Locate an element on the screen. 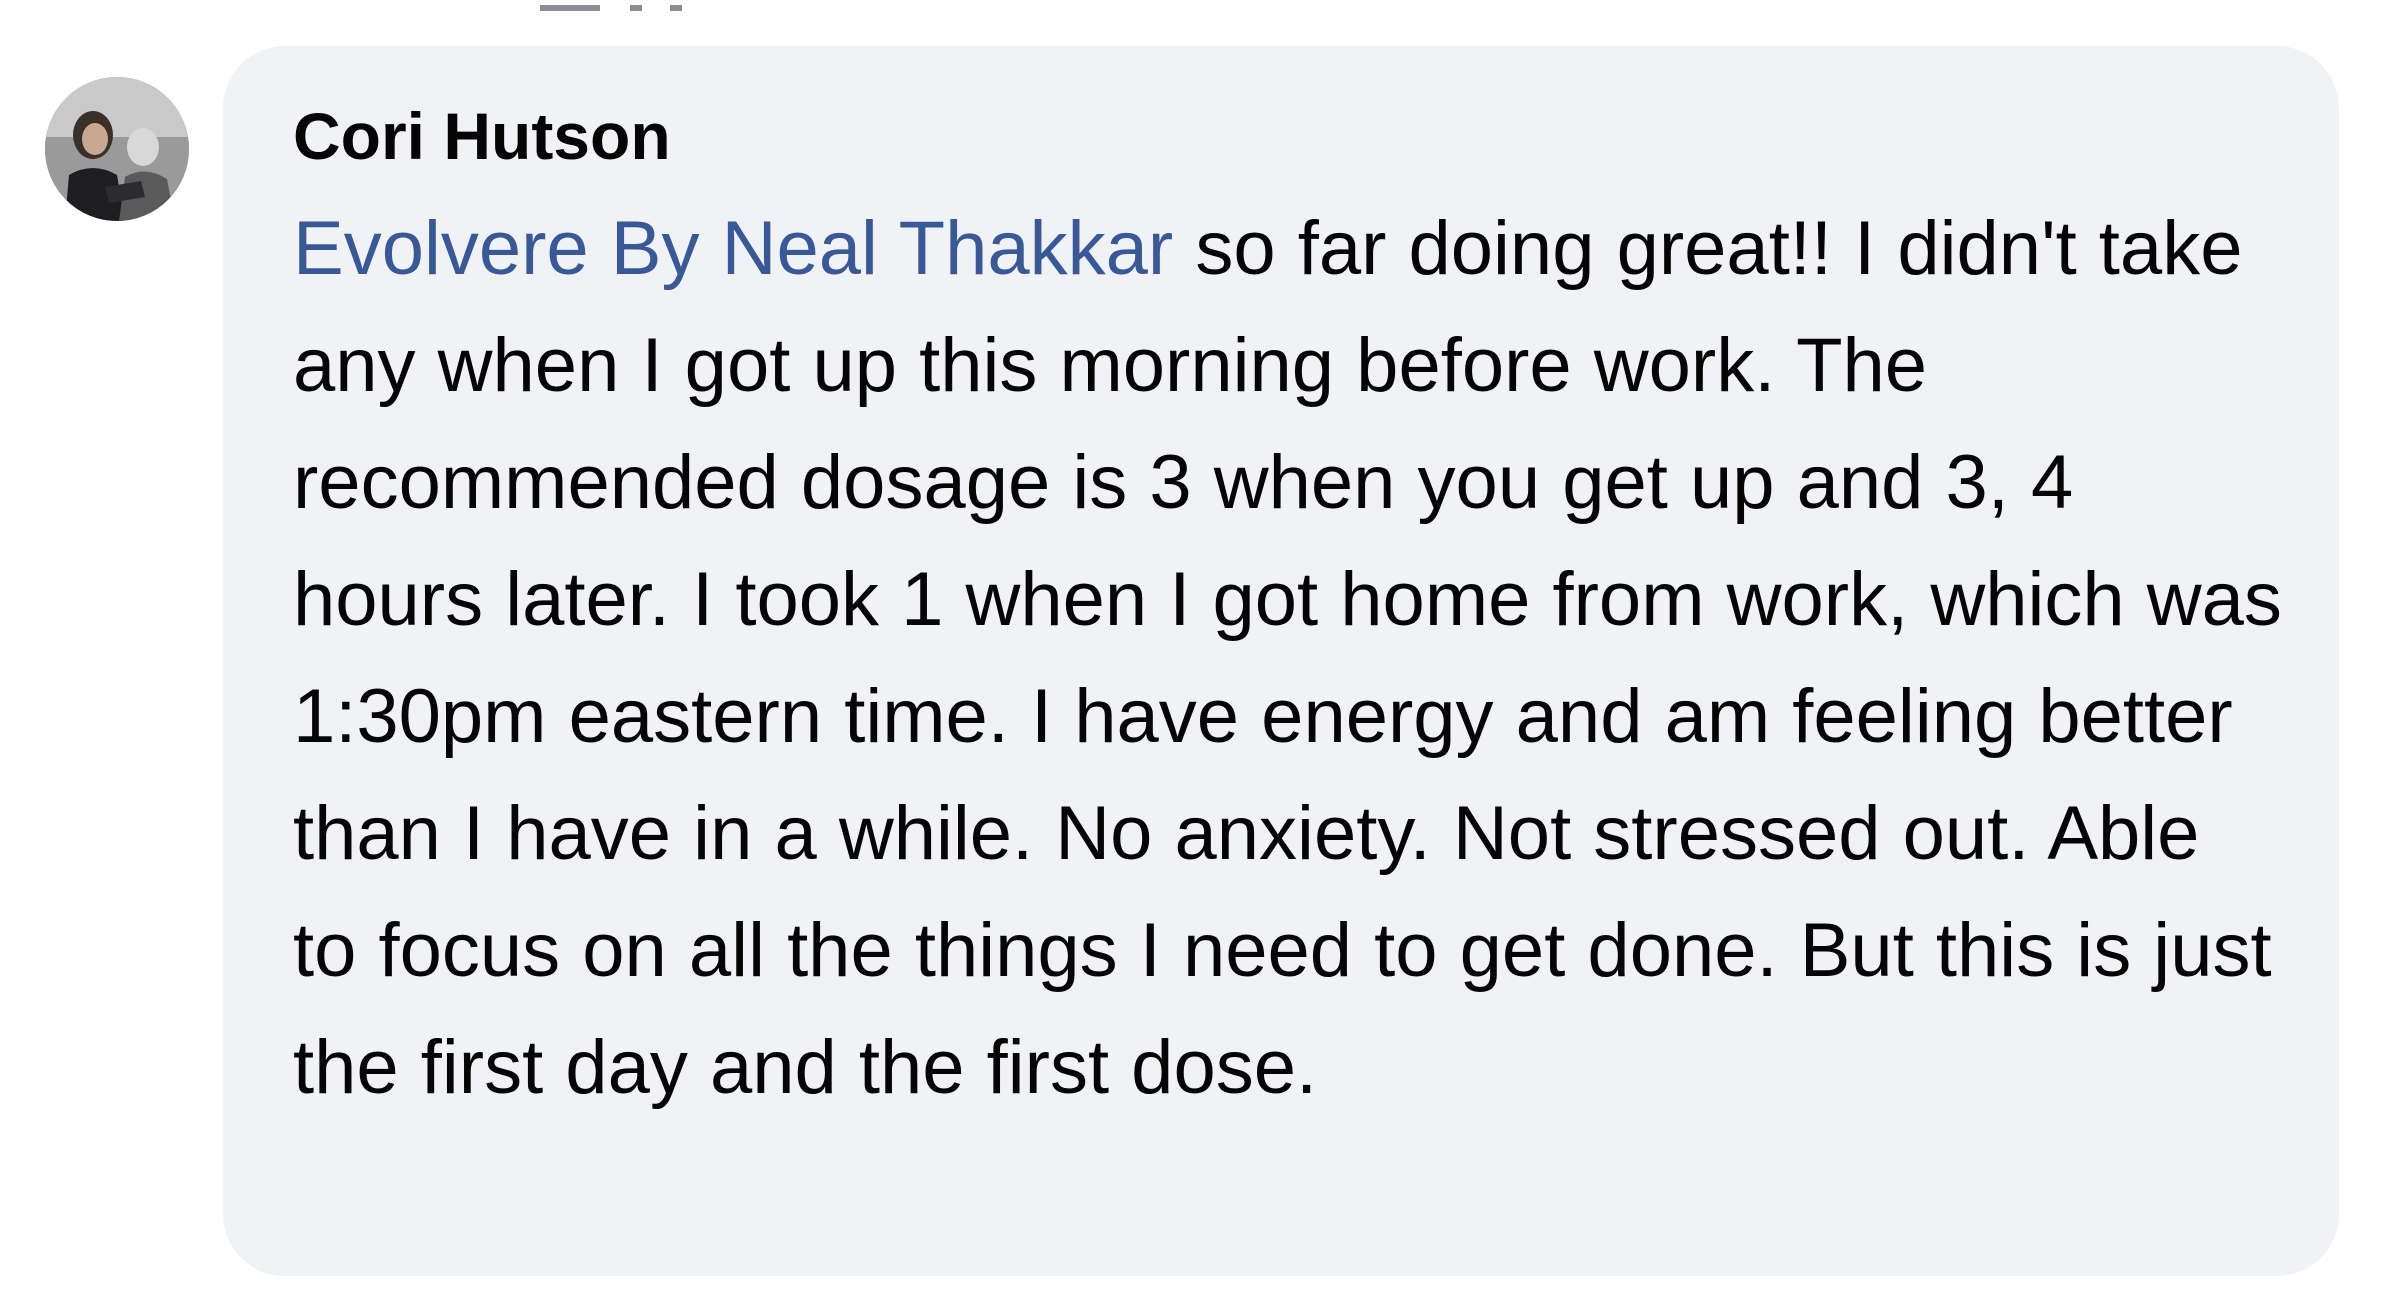  previous-comment-fragment is located at coordinates (630, 5).